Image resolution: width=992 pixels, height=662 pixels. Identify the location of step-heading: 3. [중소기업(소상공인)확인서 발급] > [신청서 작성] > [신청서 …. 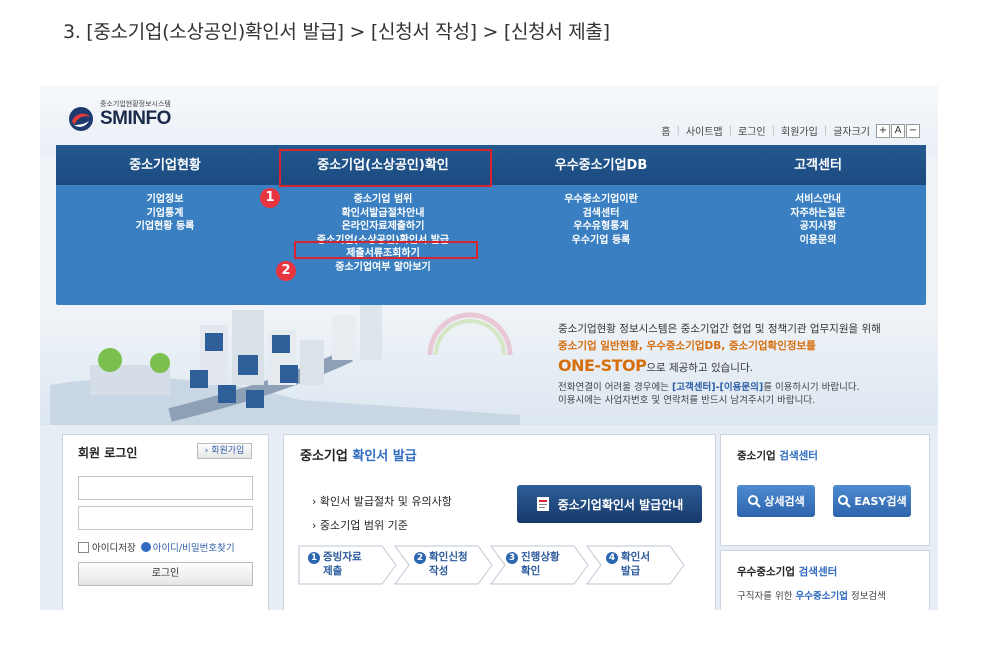
(336, 32).